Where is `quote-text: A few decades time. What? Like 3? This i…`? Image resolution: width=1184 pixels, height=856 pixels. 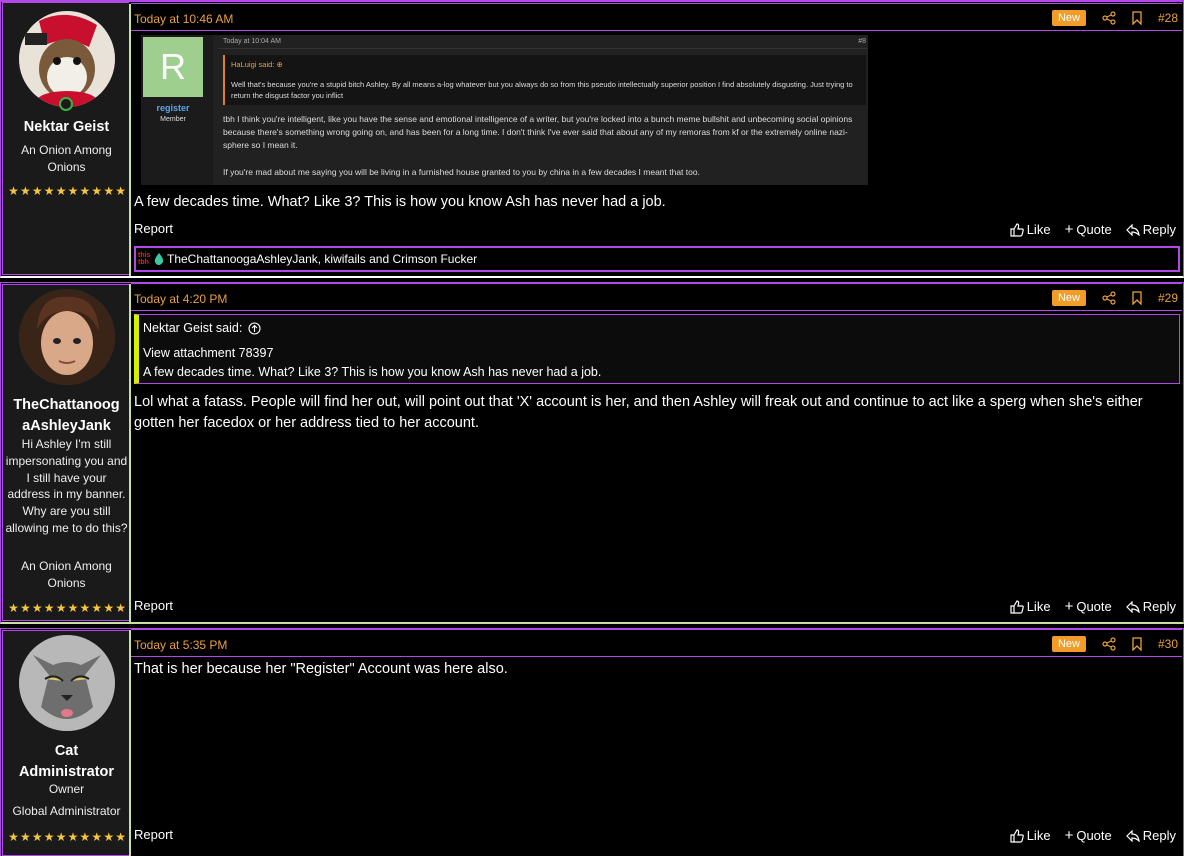
quote-text: A few decades time. What? Like 3? This i… is located at coordinates (372, 372).